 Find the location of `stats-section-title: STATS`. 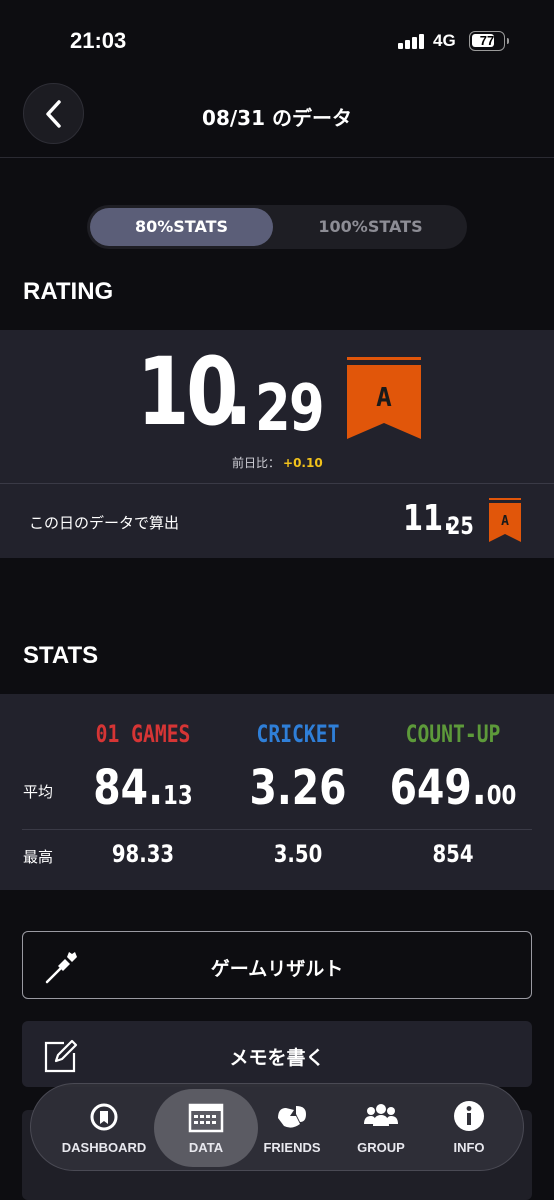

stats-section-title: STATS is located at coordinates (61, 655).